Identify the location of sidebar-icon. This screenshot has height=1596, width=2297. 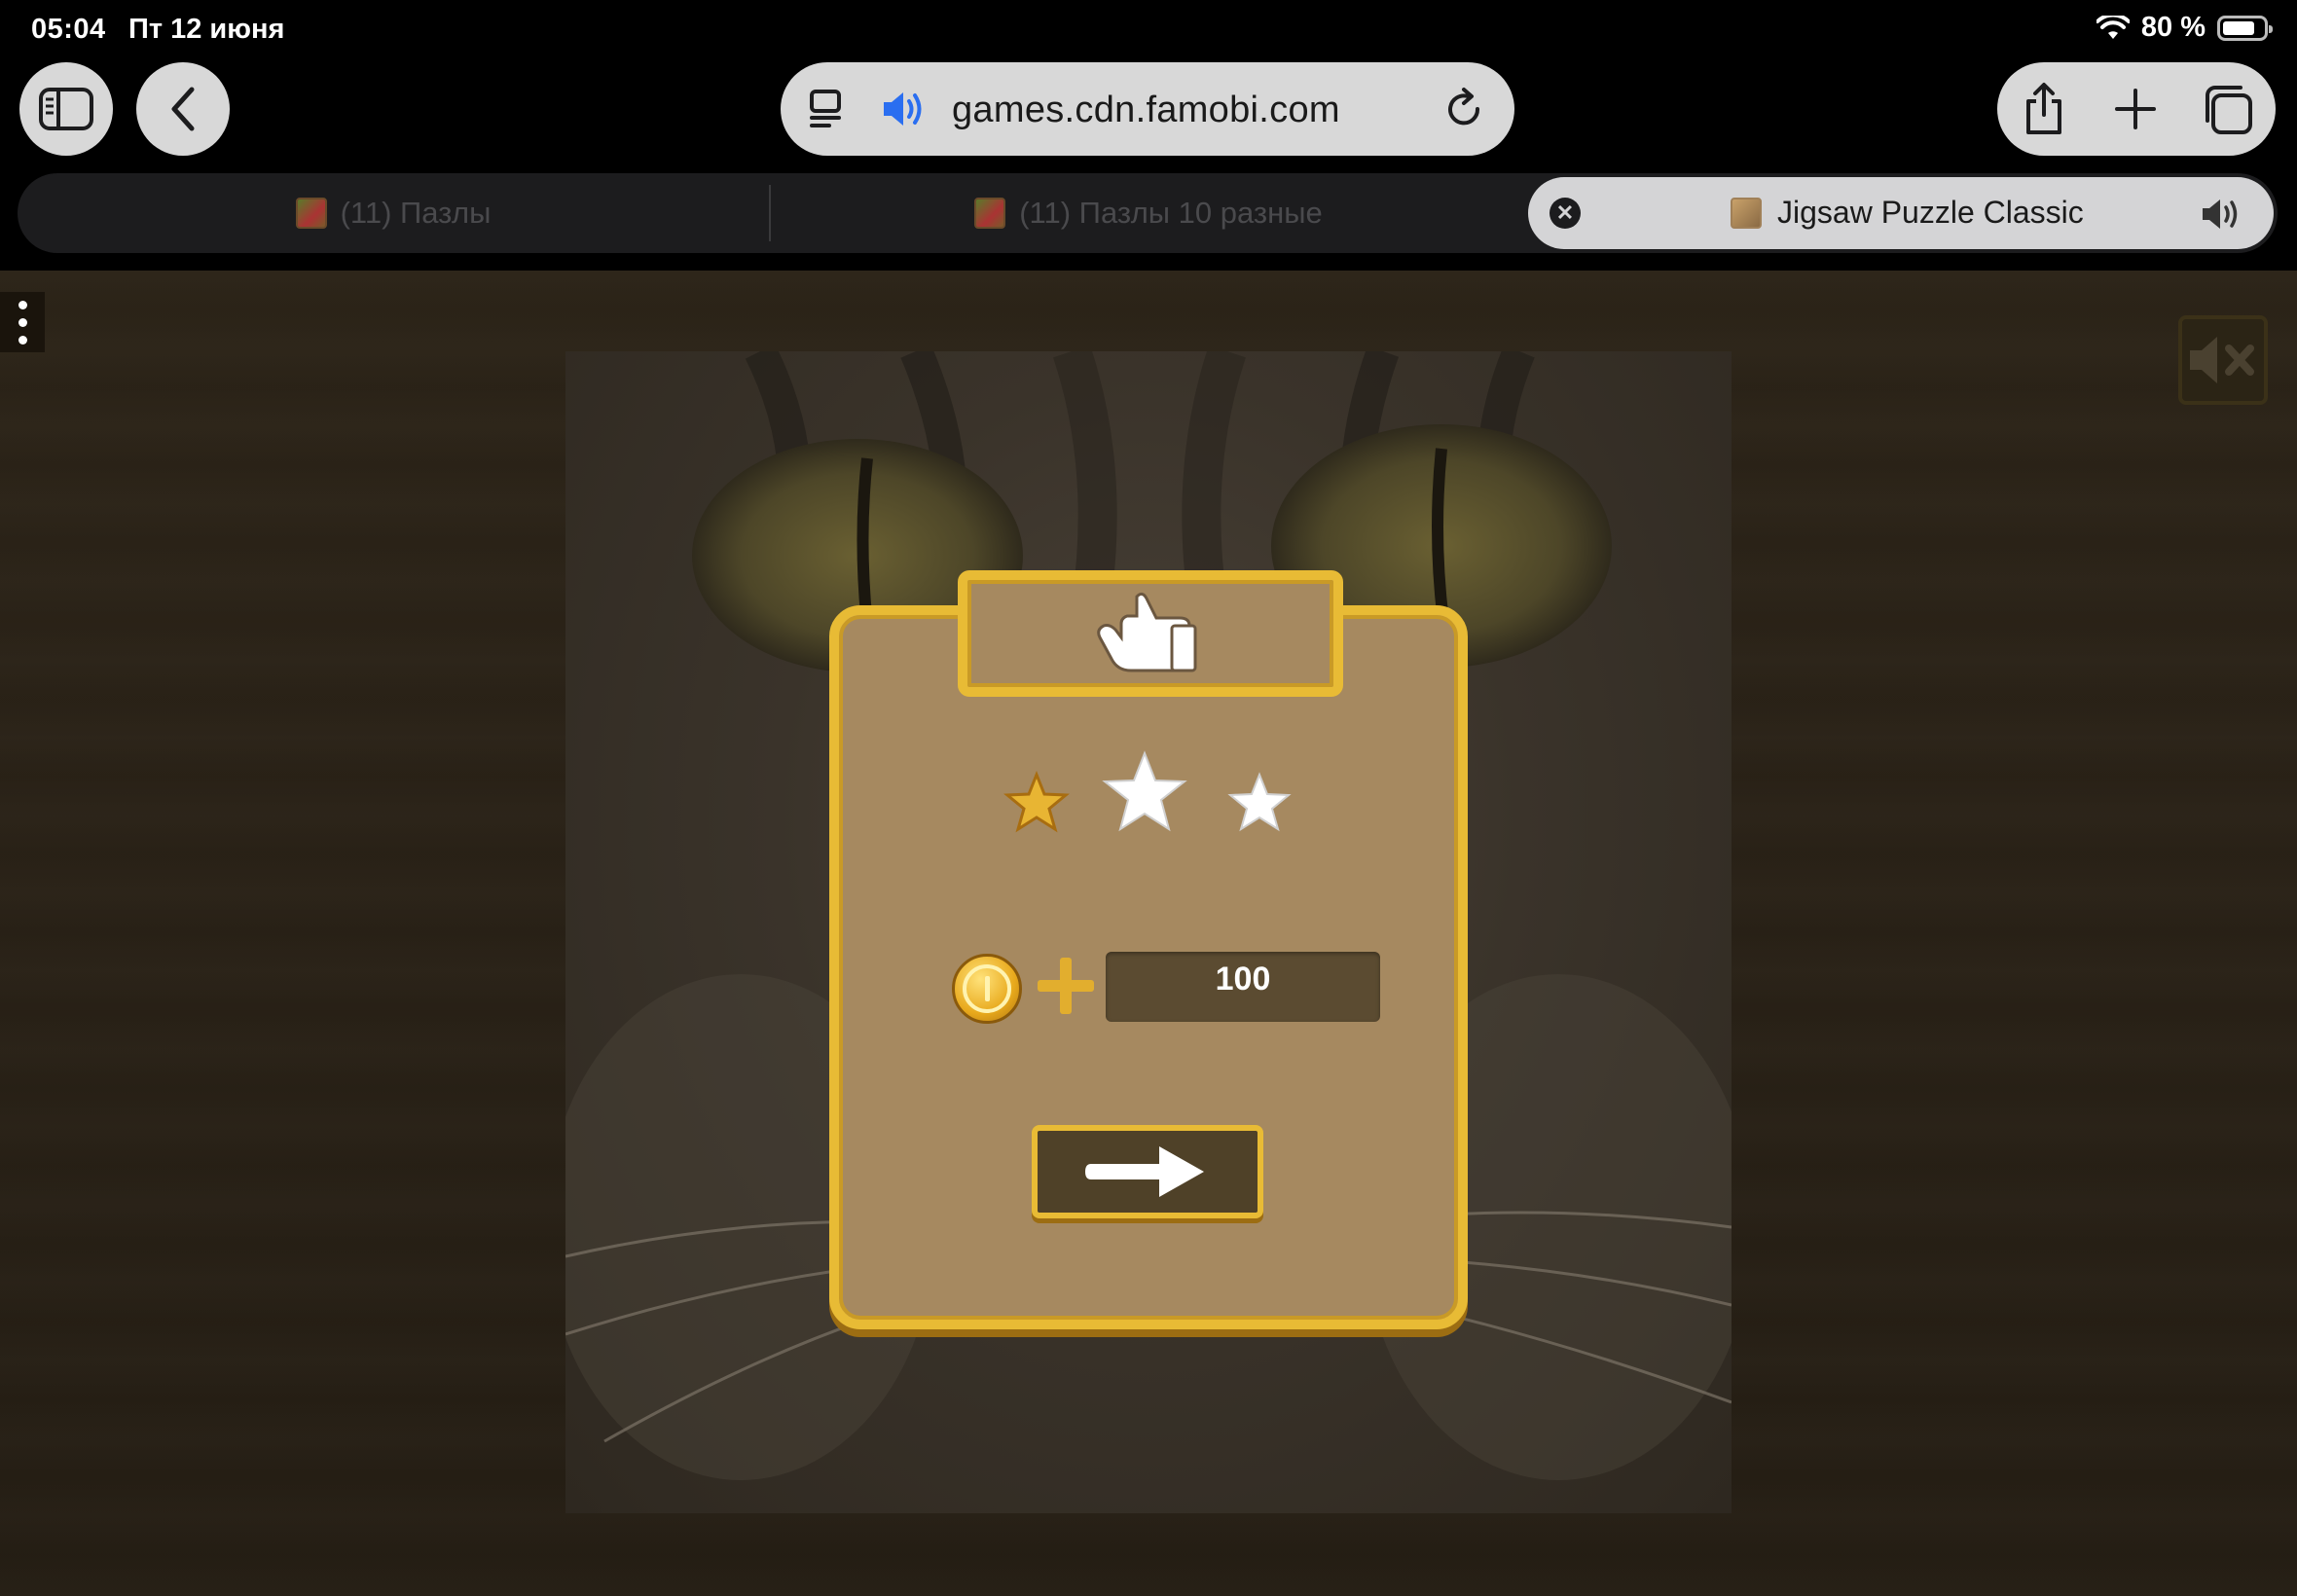
(66, 109).